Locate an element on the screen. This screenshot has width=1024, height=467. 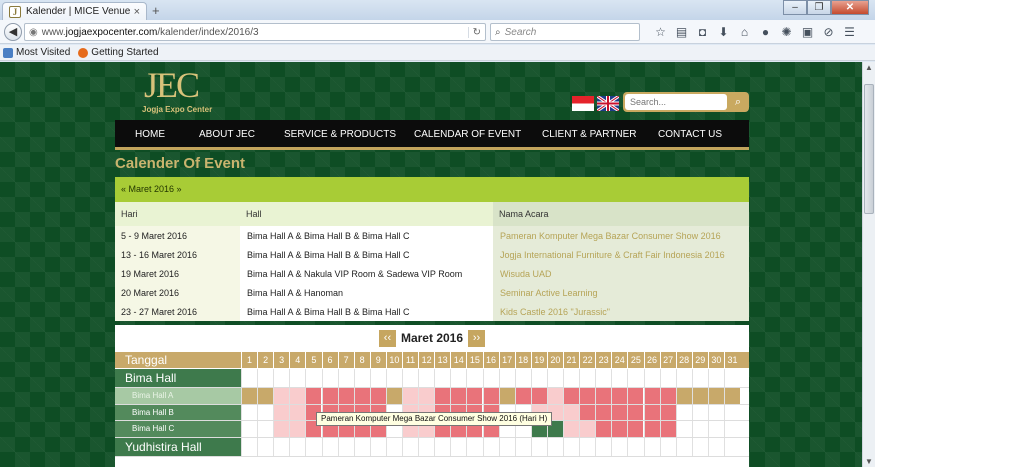
event-link: Kids Castle 2016 "Jurassic" is located at coordinates (555, 312).